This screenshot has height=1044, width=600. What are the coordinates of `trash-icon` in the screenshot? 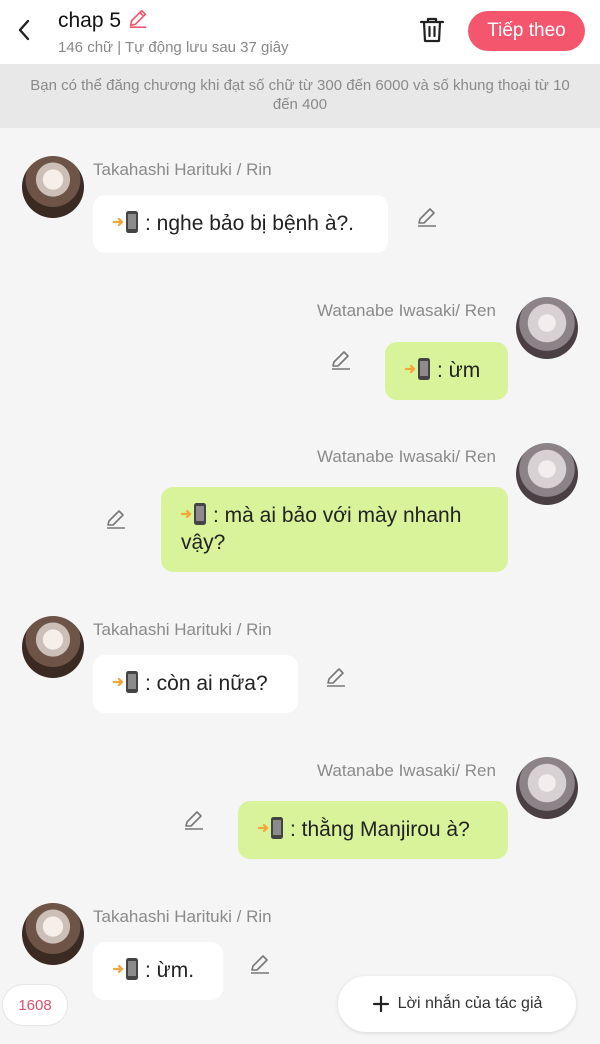 It's located at (432, 30).